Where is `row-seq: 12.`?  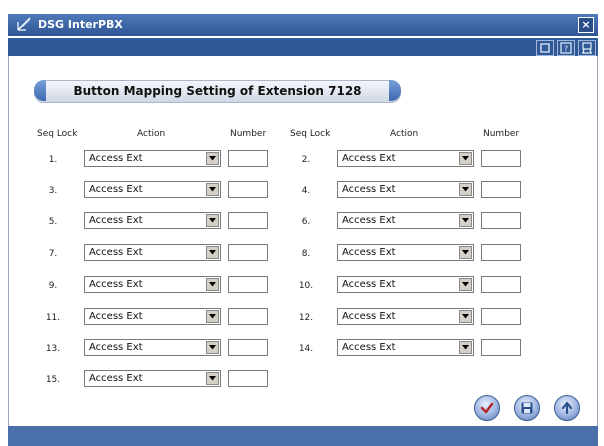 row-seq: 12. is located at coordinates (306, 318).